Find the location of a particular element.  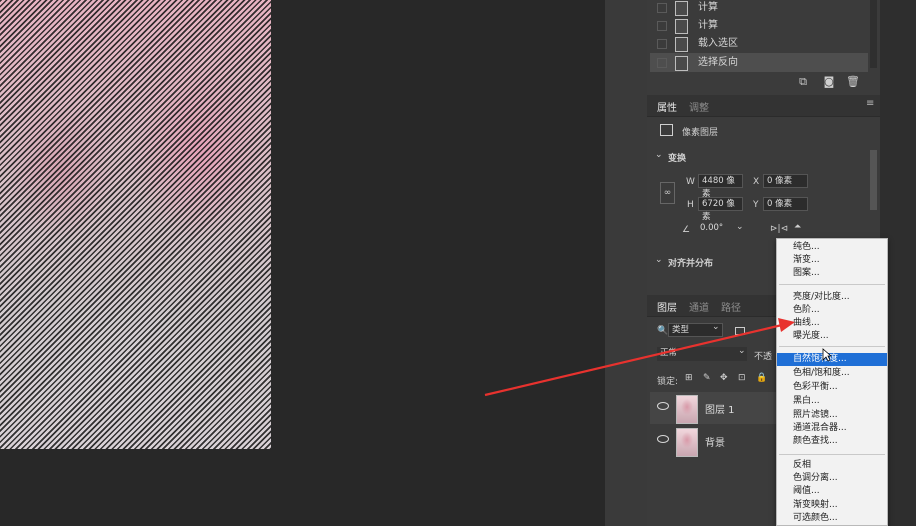

w-label: W is located at coordinates (690, 182).